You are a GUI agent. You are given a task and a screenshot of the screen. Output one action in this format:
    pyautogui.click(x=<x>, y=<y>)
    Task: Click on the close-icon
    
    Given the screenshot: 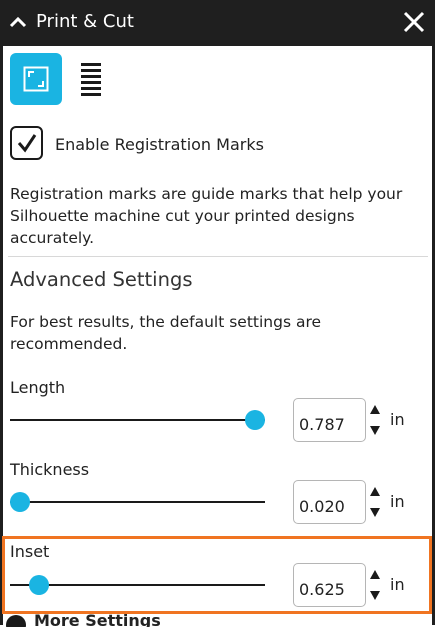 What is the action you would take?
    pyautogui.click(x=414, y=22)
    